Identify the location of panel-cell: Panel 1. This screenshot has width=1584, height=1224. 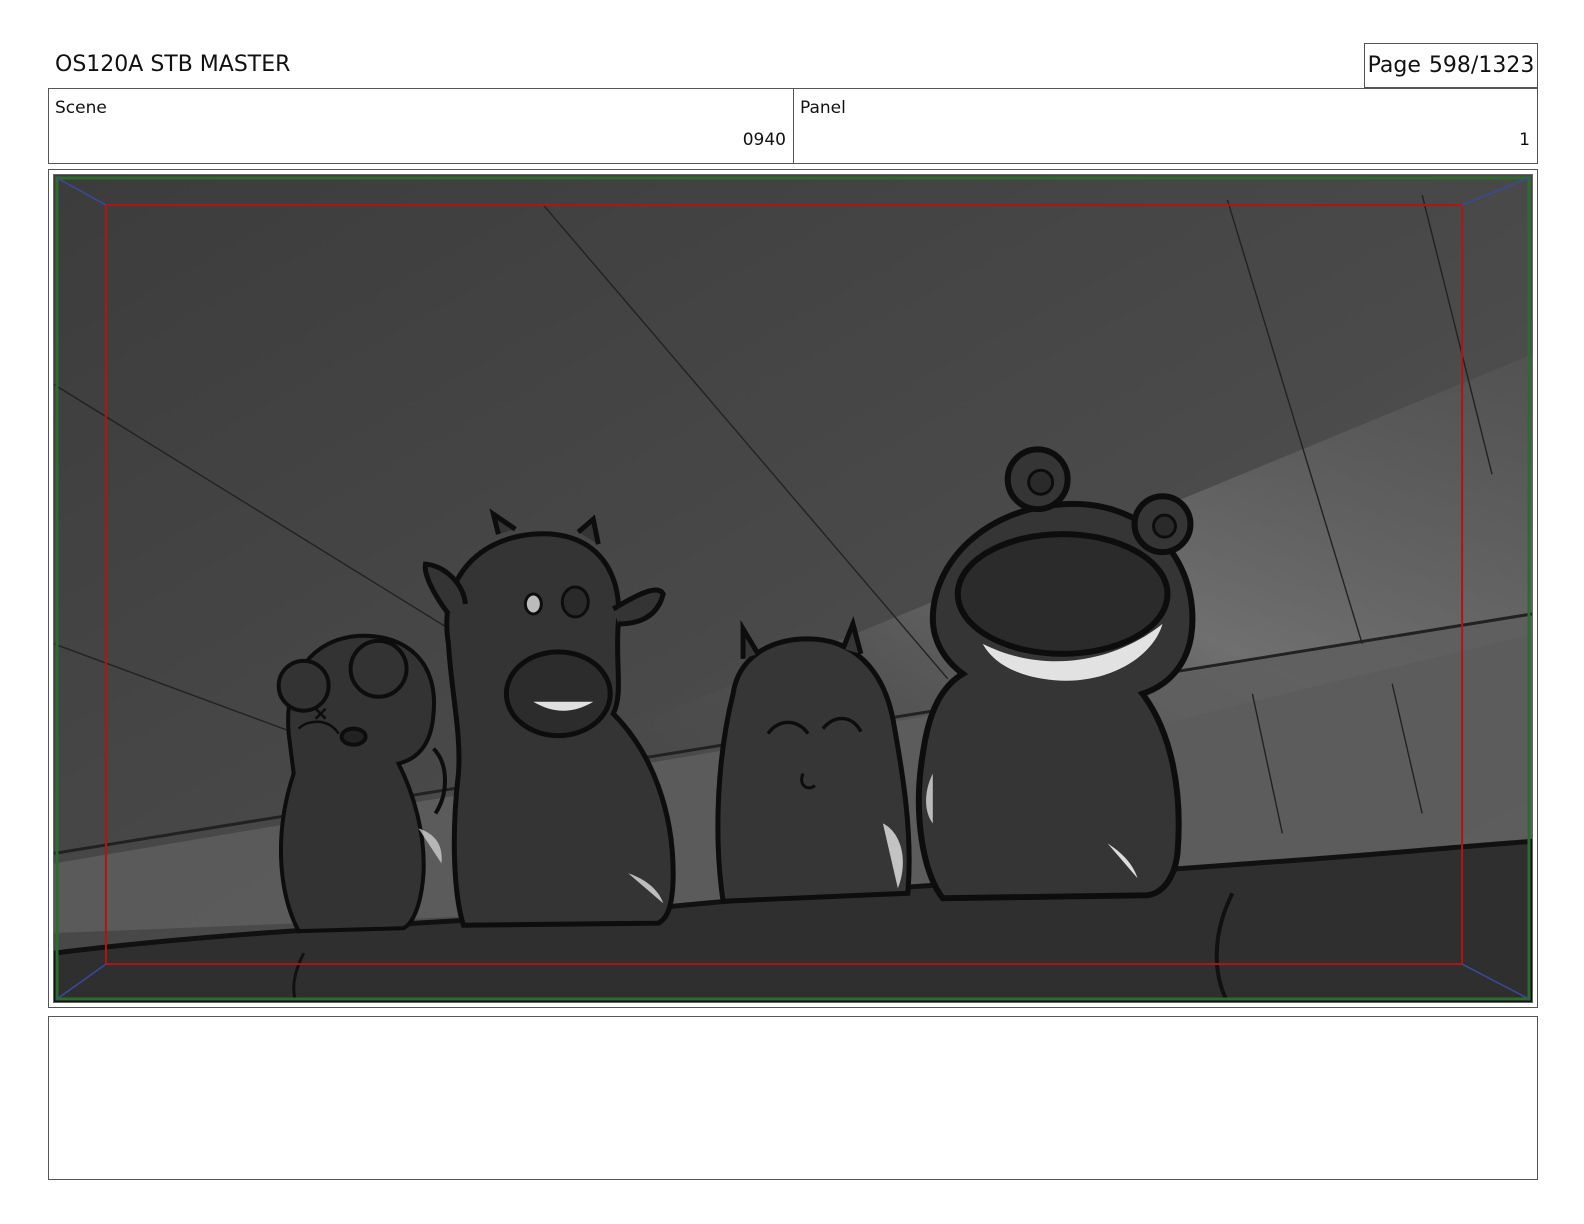
(1165, 126).